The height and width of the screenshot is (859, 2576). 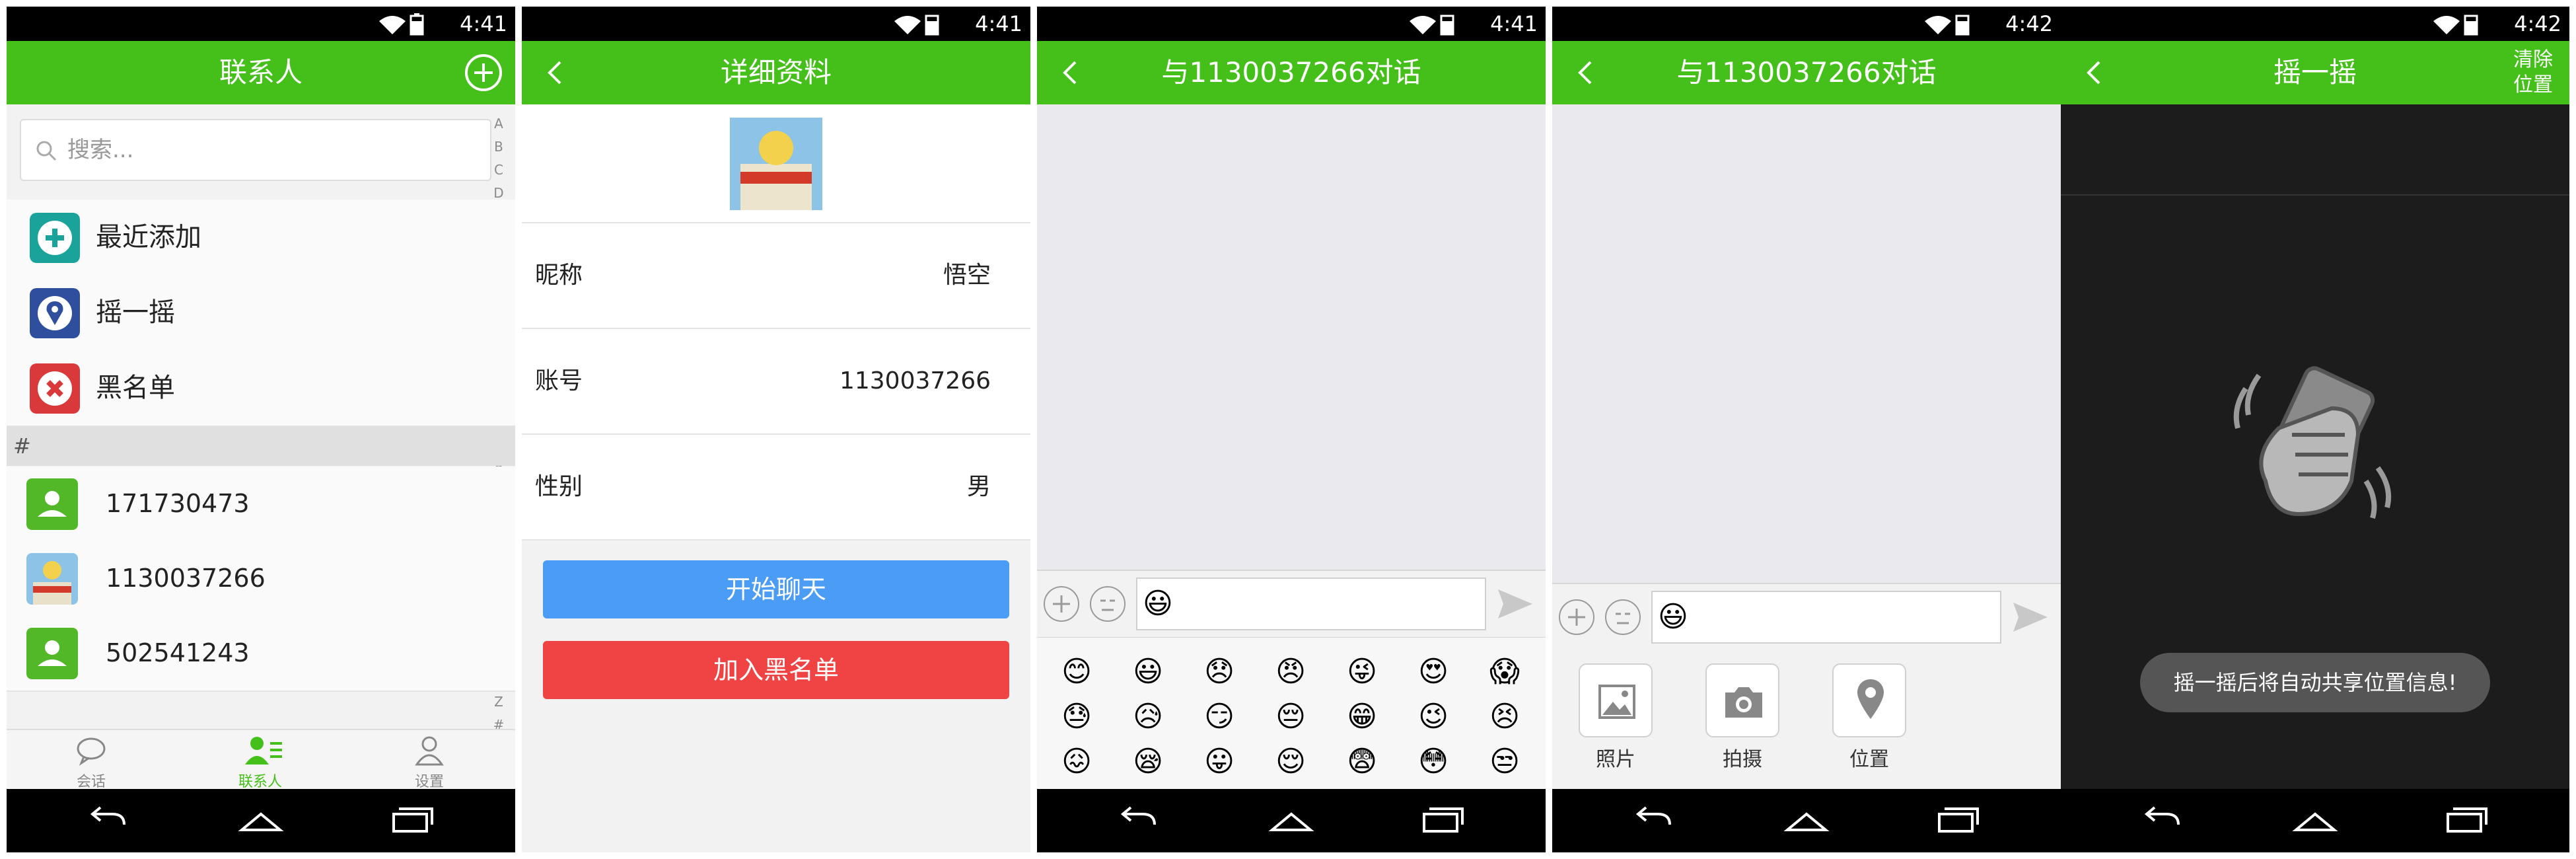 I want to click on emoji-key: 😏, so click(x=1220, y=716).